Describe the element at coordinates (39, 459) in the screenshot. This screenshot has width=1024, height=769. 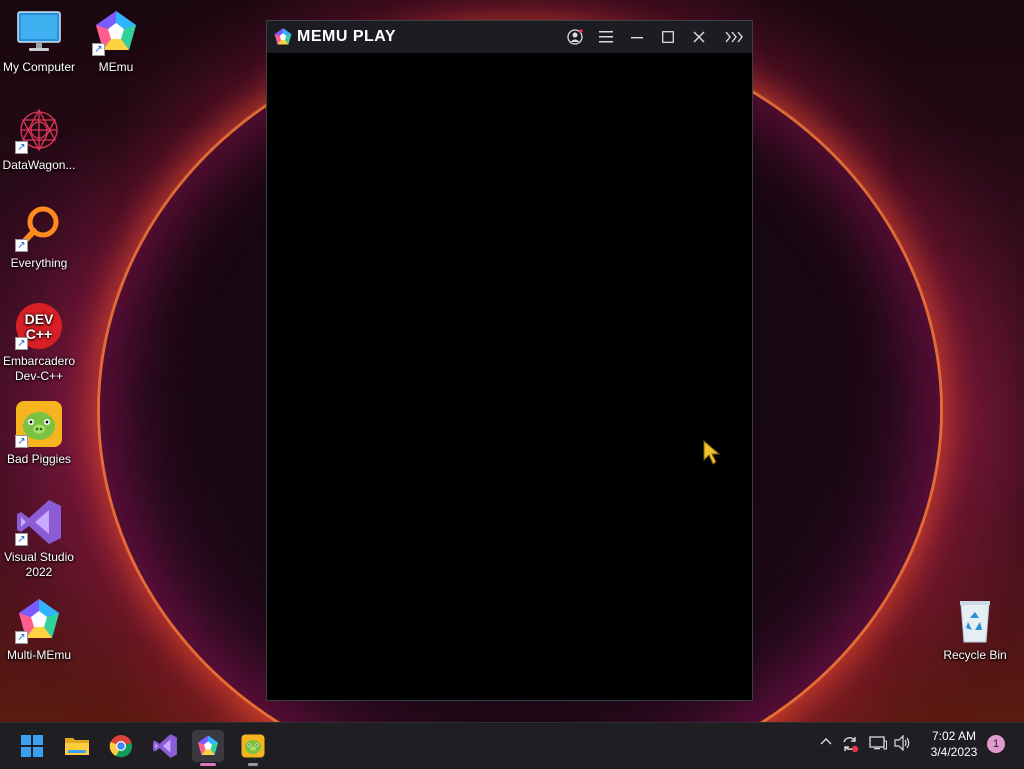
I see `desktop-icon-label: Bad Piggies` at that location.